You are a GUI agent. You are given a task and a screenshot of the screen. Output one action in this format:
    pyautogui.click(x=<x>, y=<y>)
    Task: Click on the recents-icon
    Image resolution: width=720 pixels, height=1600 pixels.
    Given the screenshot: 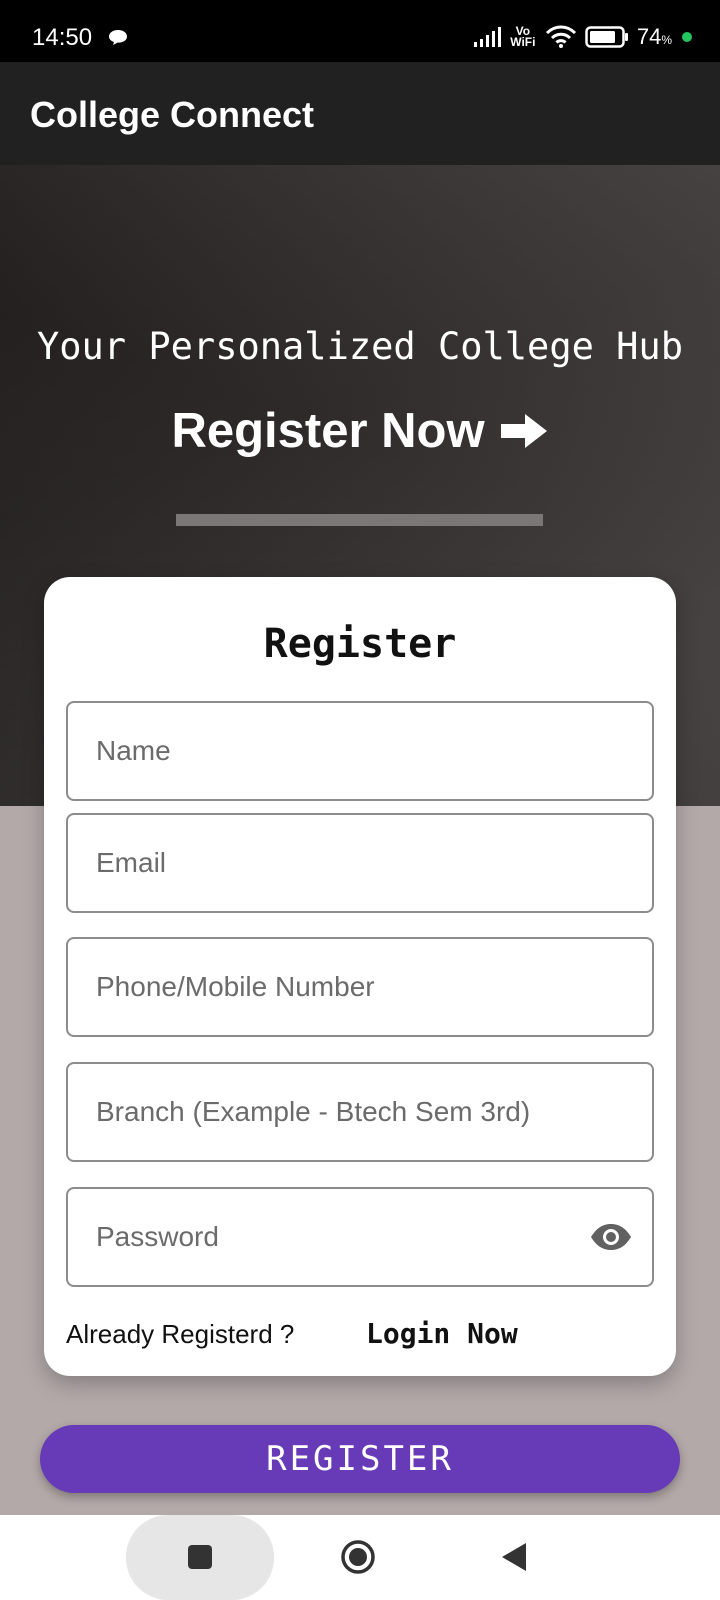 What is the action you would take?
    pyautogui.click(x=200, y=1557)
    